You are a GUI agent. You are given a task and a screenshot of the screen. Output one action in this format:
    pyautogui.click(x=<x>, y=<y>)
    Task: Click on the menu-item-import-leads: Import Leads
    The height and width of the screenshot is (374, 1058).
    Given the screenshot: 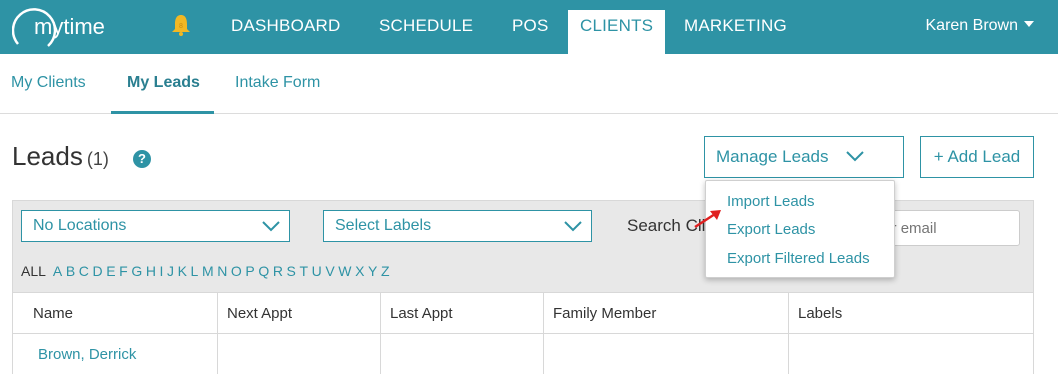 What is the action you would take?
    pyautogui.click(x=771, y=201)
    